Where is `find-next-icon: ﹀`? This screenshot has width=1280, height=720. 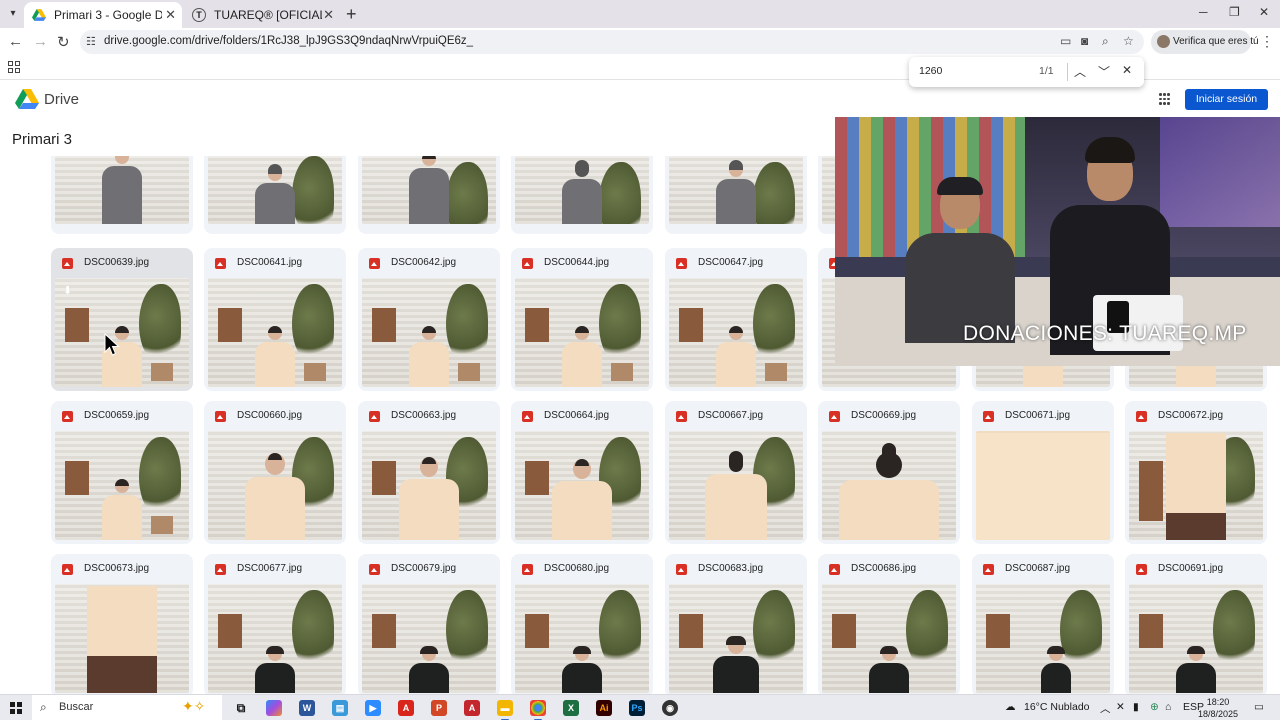
find-next-icon: ﹀ is located at coordinates (1104, 71).